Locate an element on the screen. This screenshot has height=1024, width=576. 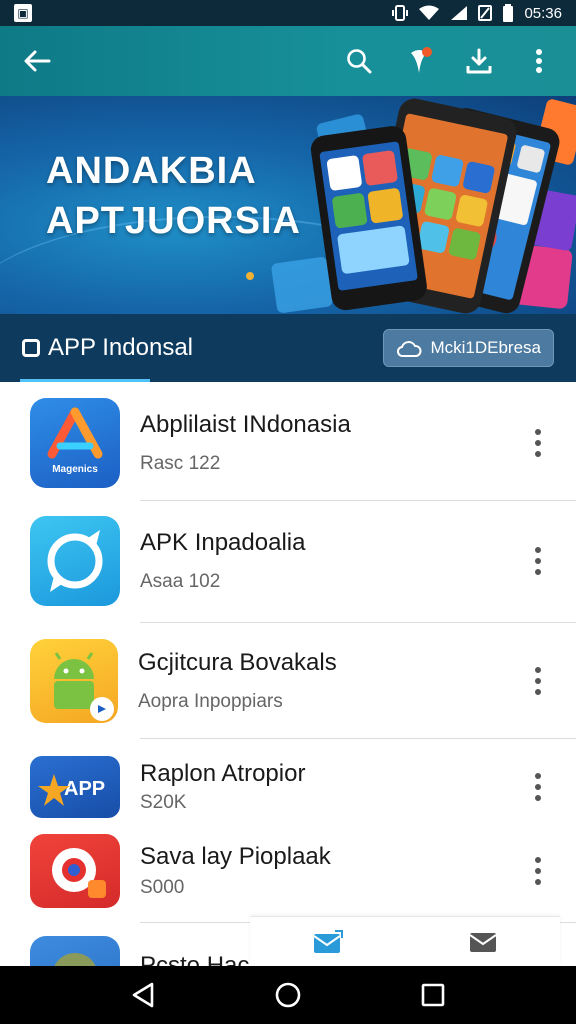
app-bar is located at coordinates (288, 61).